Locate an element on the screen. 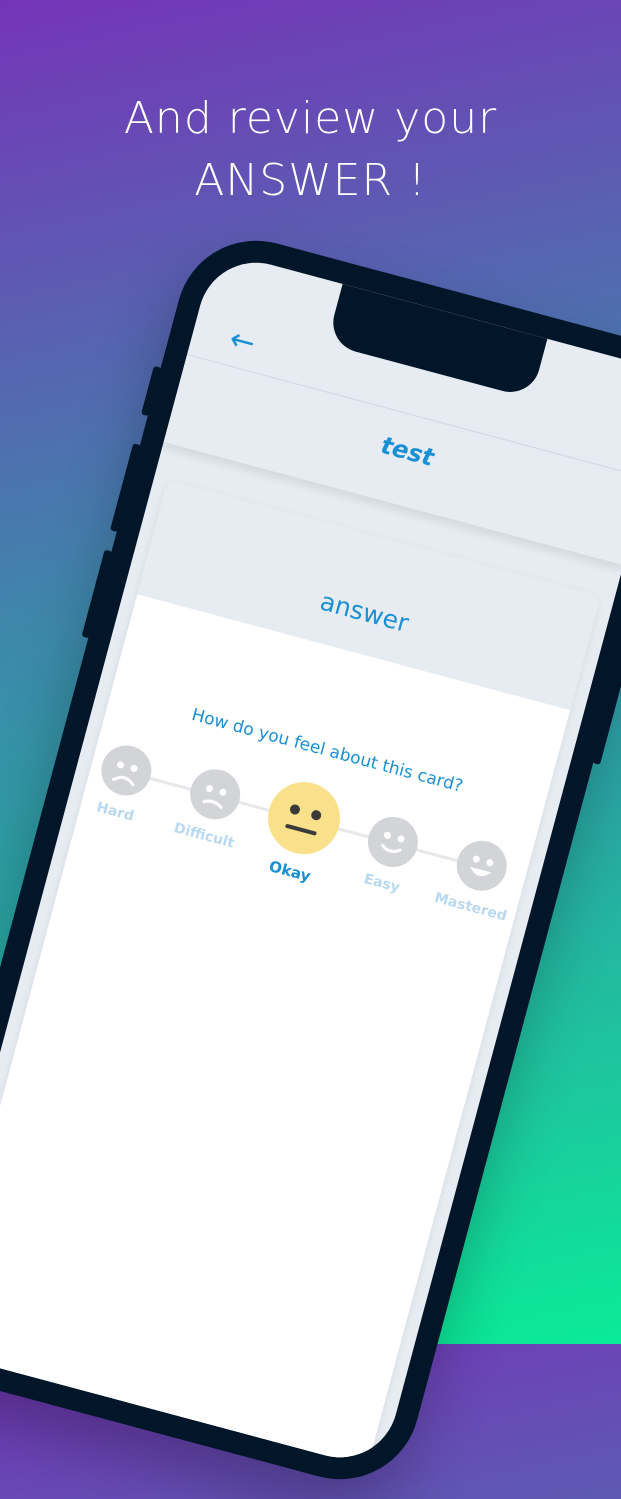  arrow-left-icon: ← is located at coordinates (242, 341).